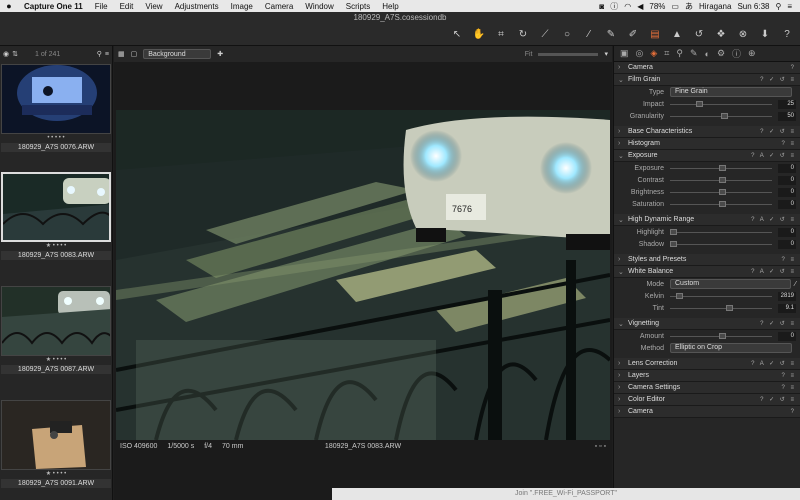  Describe the element at coordinates (640, 6) in the screenshot. I see `volume-icon: ◀` at that location.